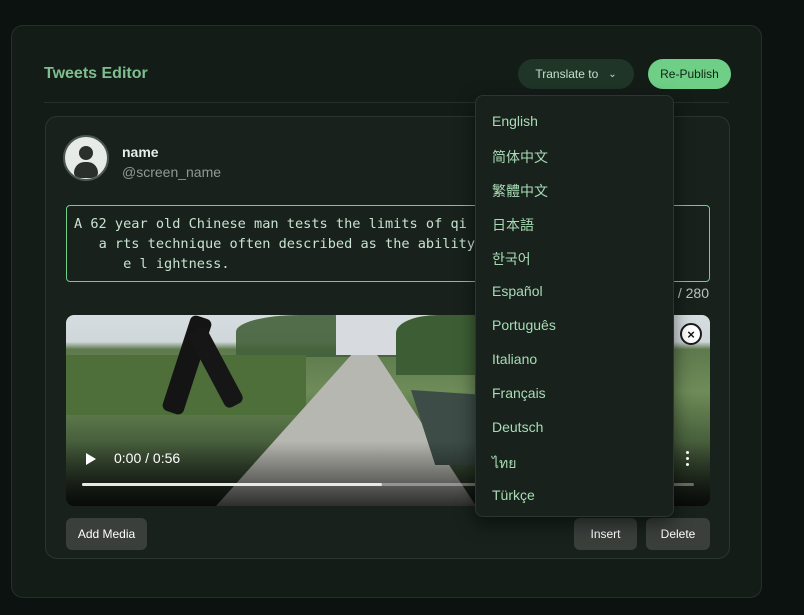 The width and height of the screenshot is (804, 615). What do you see at coordinates (520, 157) in the screenshot?
I see `language-option-simplified-chinese: 简体中文` at bounding box center [520, 157].